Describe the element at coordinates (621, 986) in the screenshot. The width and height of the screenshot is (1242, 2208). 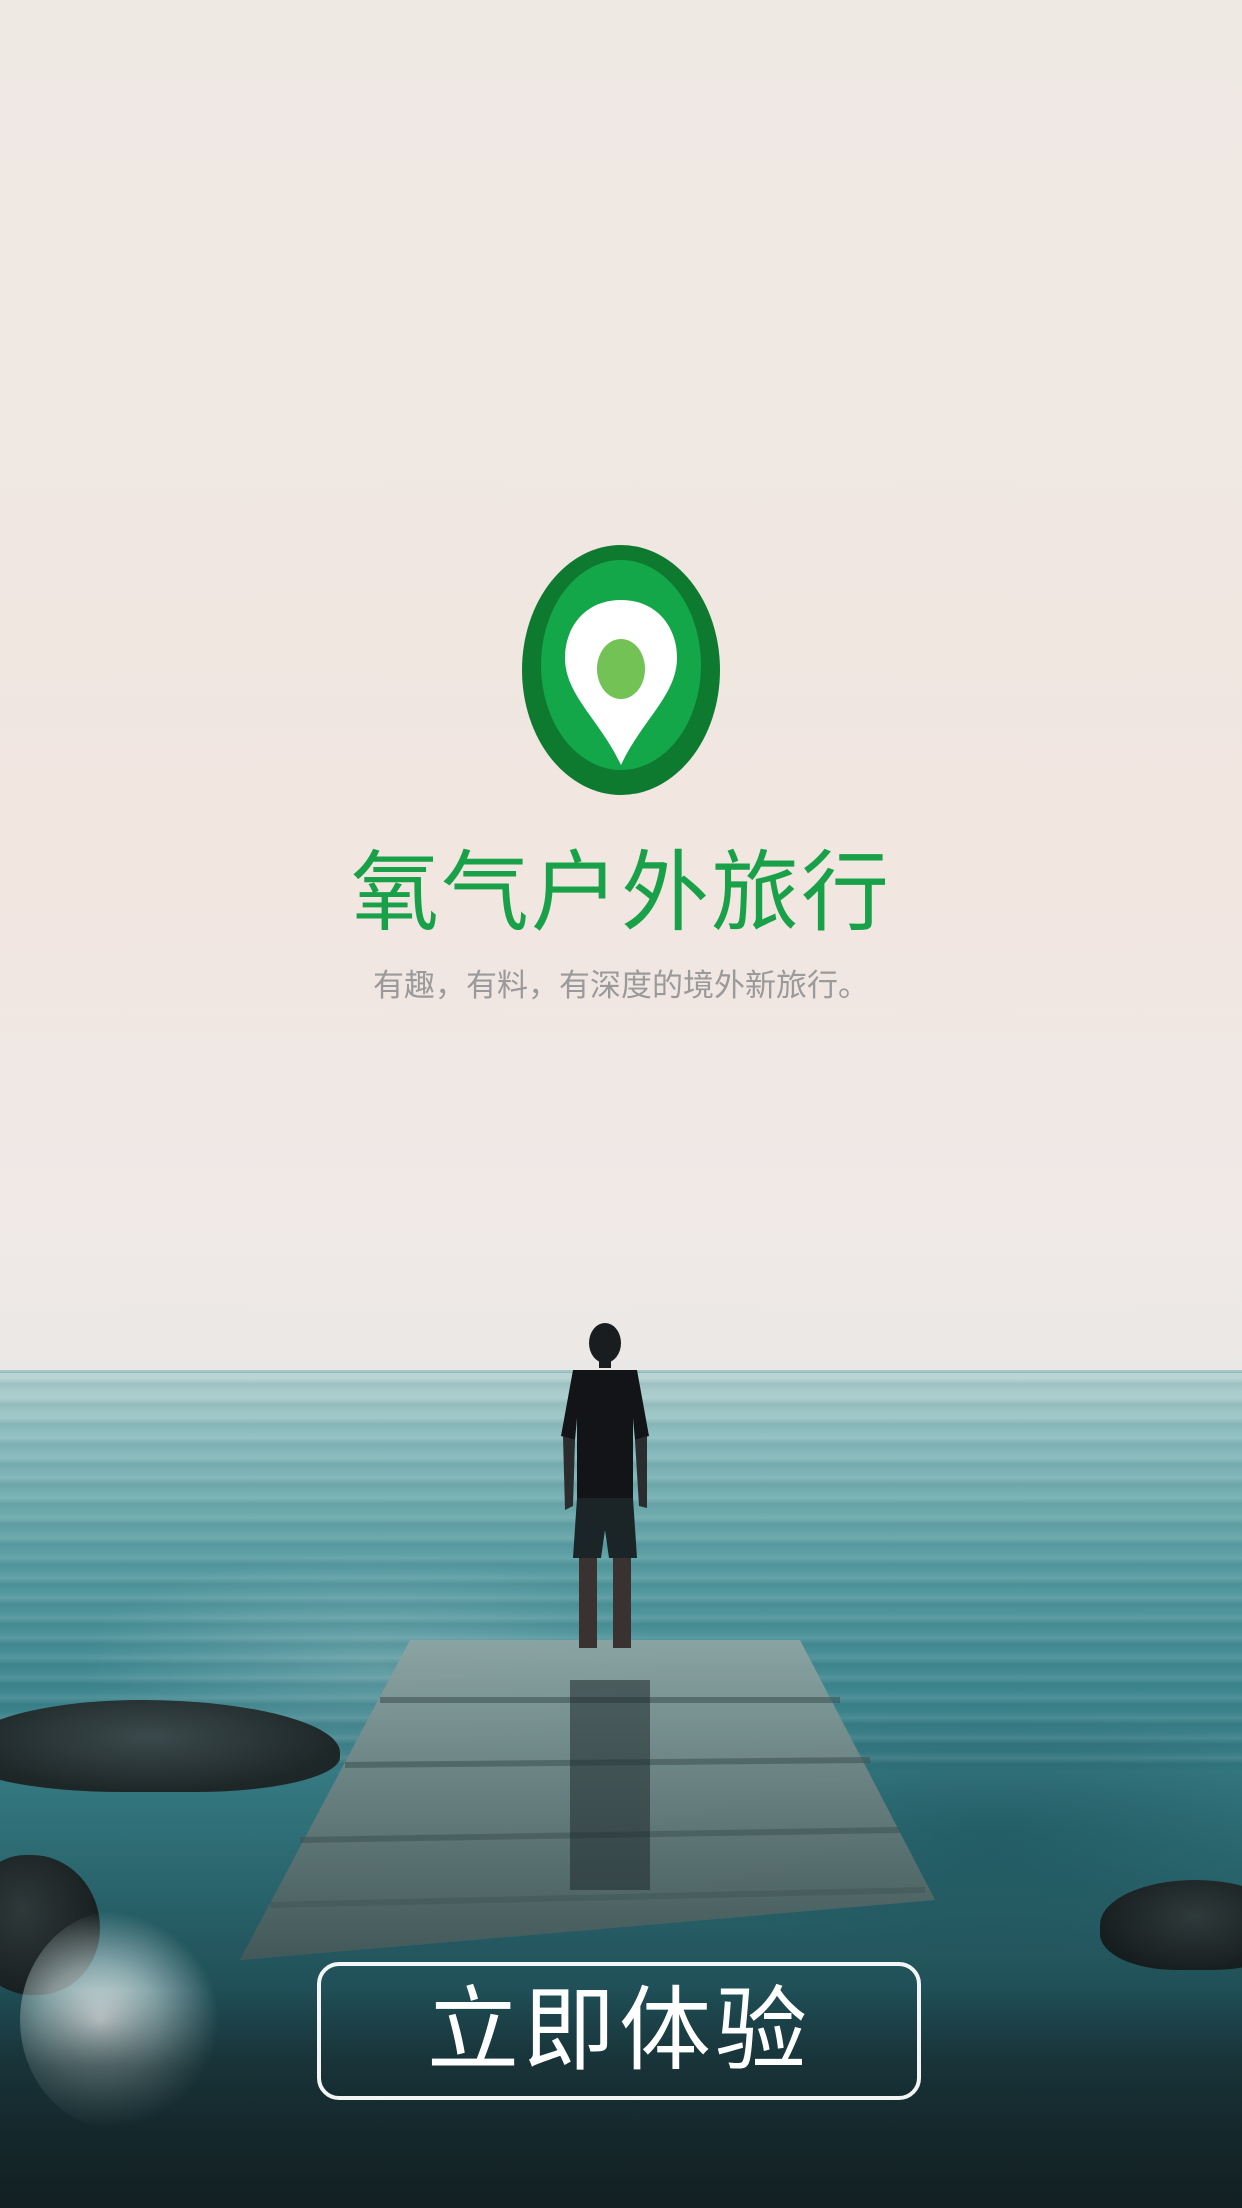
I see `app-tagline: 有趣，有料，有深度的境外新旅行。` at that location.